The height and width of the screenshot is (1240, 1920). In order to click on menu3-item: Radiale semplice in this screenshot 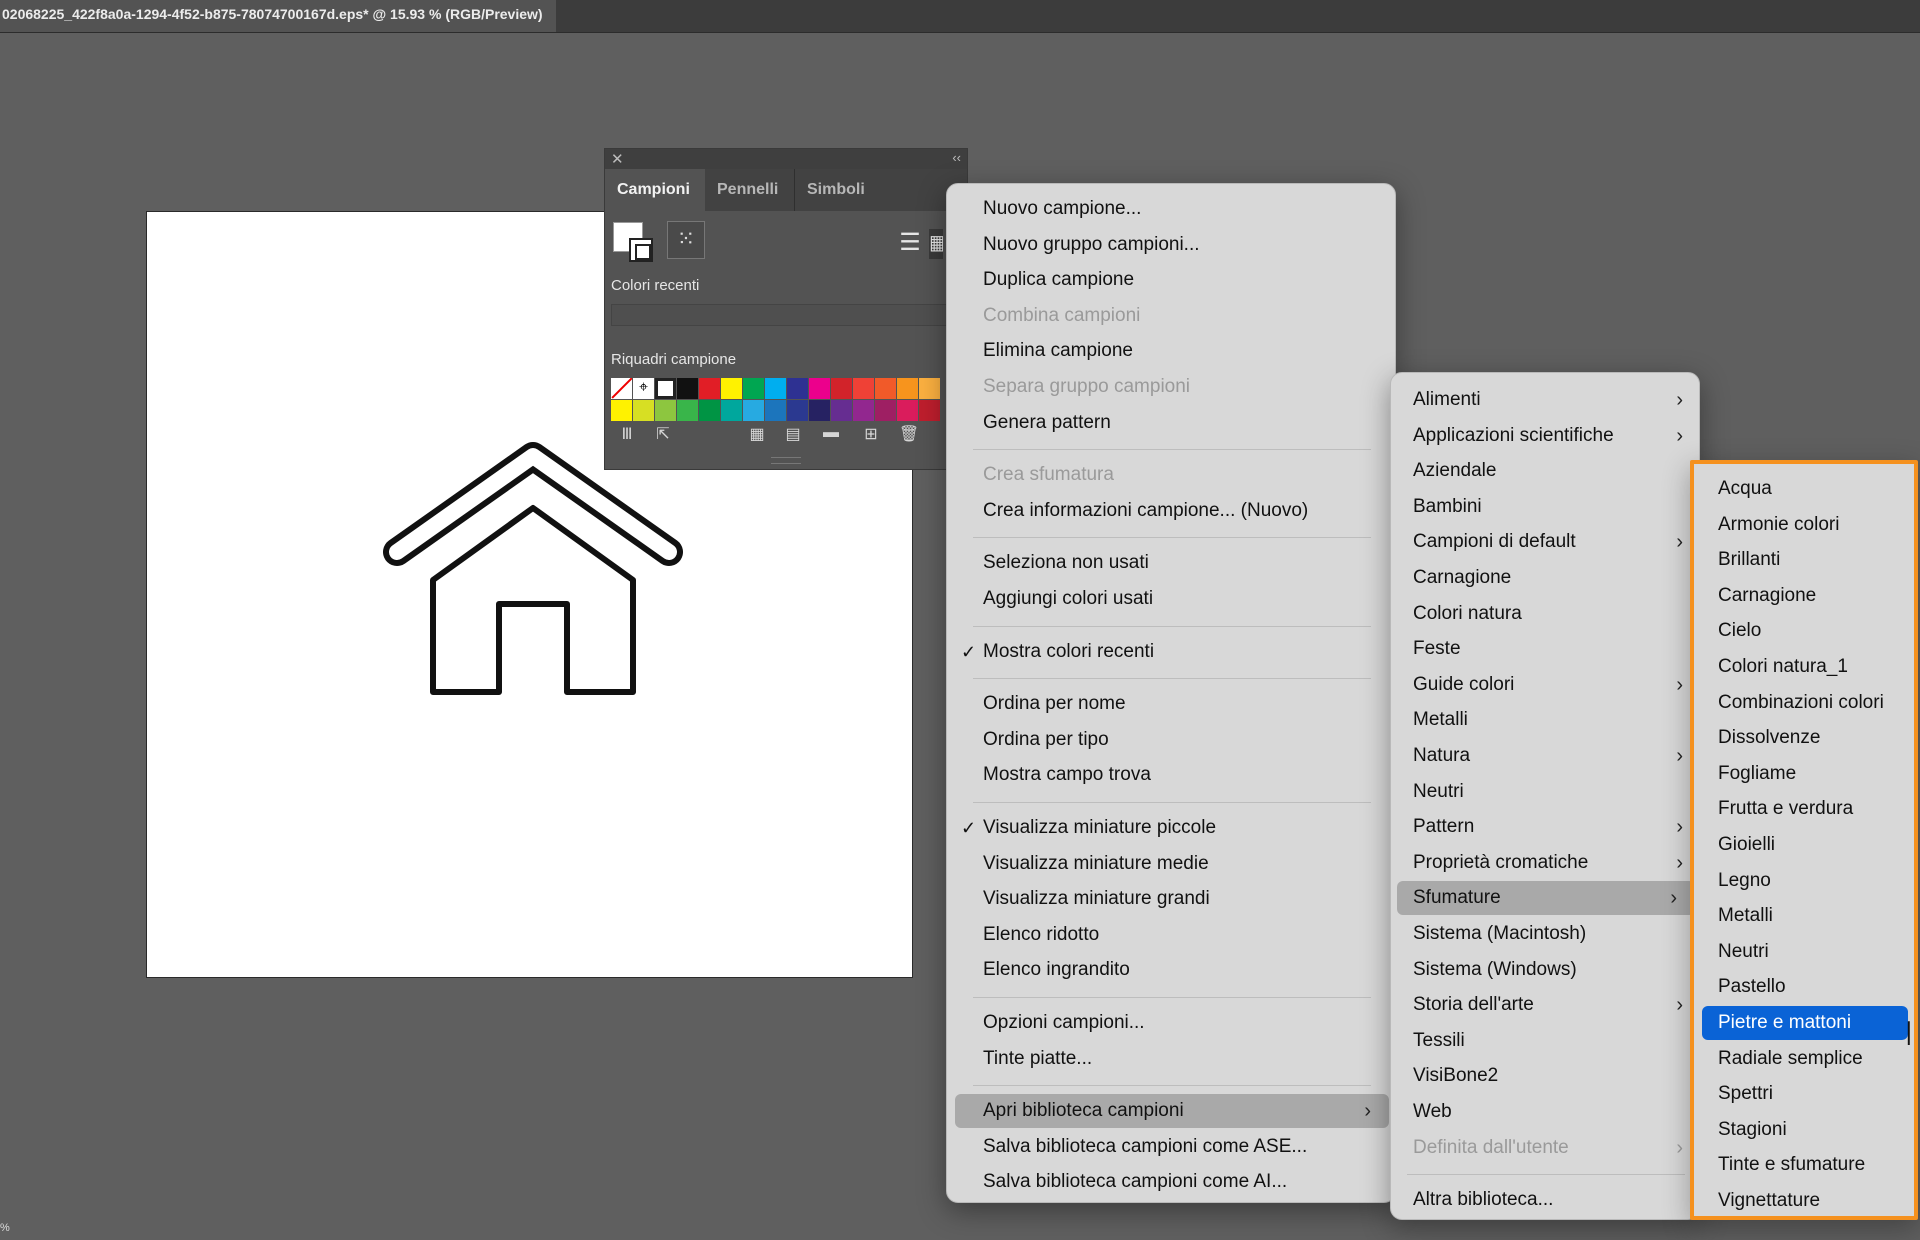, I will do `click(1804, 1059)`.